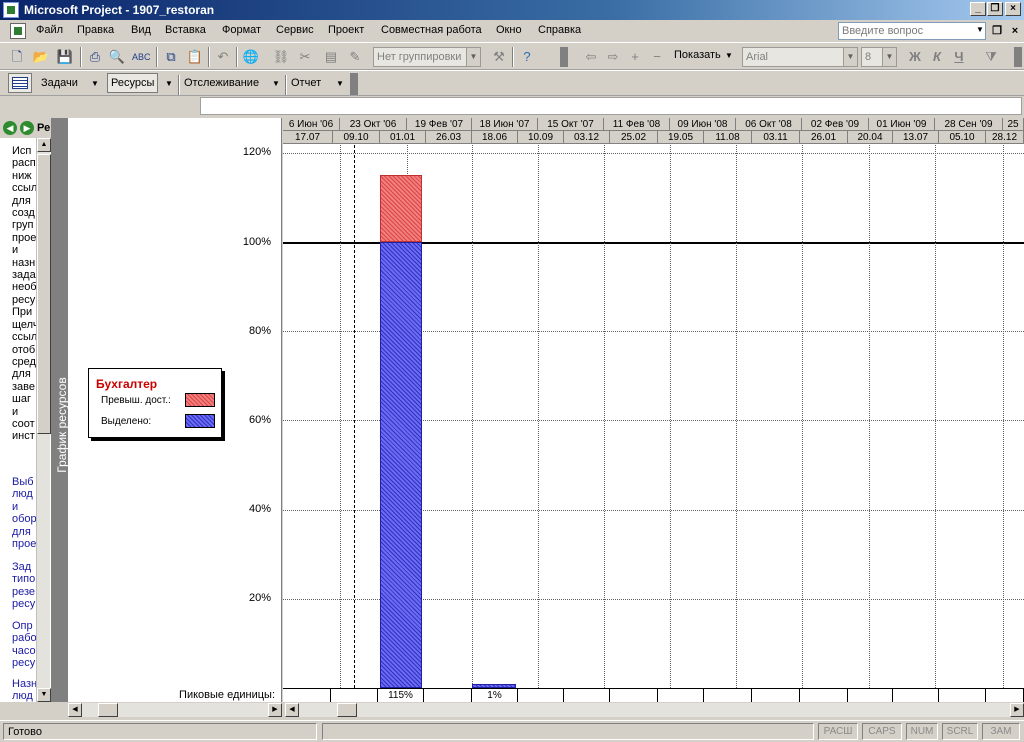 Image resolution: width=1024 pixels, height=742 pixels. I want to click on open-icon: 📂, so click(41, 57).